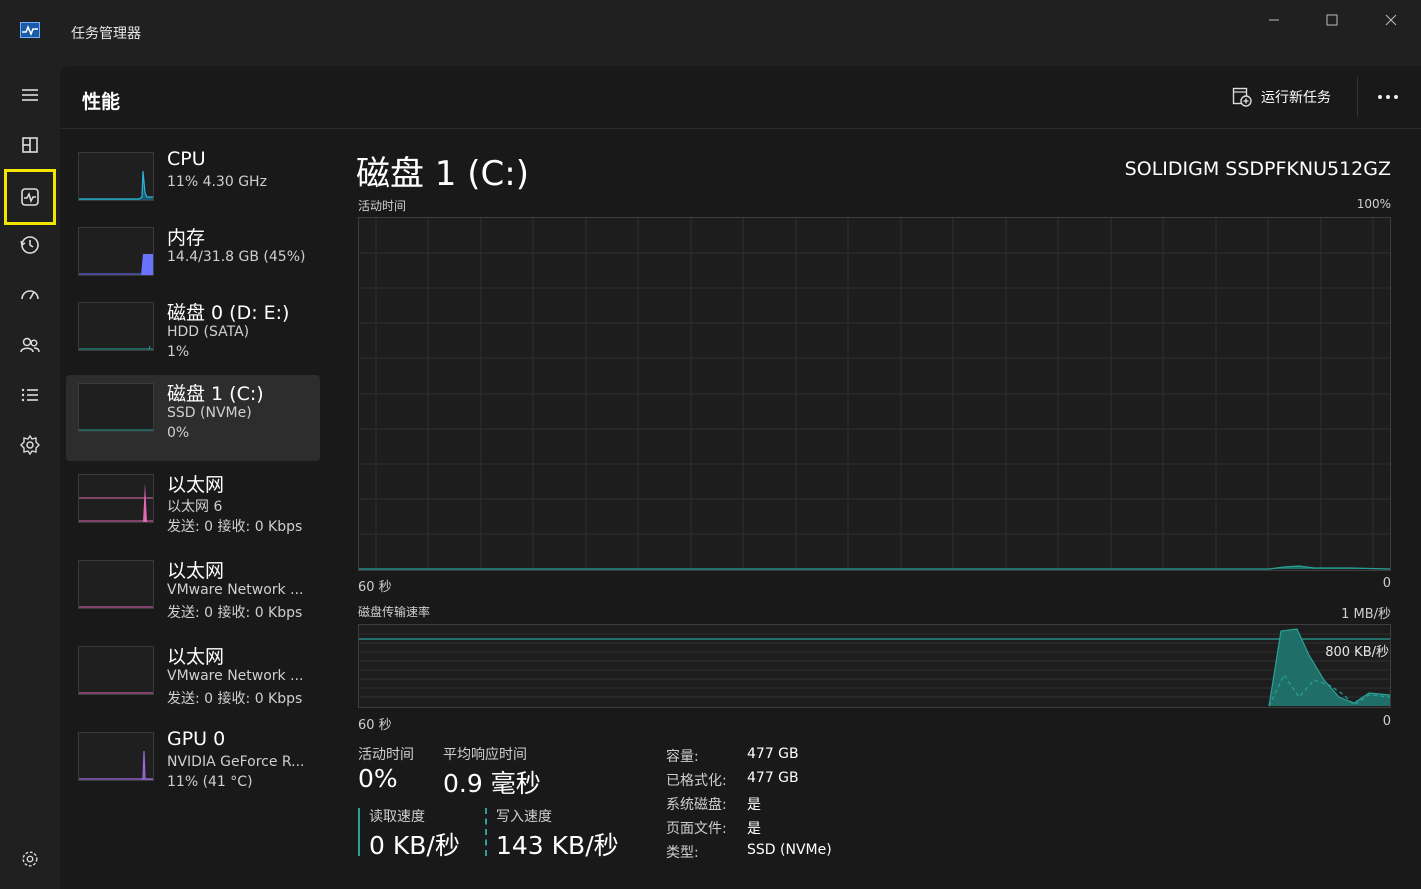 The image size is (1421, 889). I want to click on users-icon, so click(30, 345).